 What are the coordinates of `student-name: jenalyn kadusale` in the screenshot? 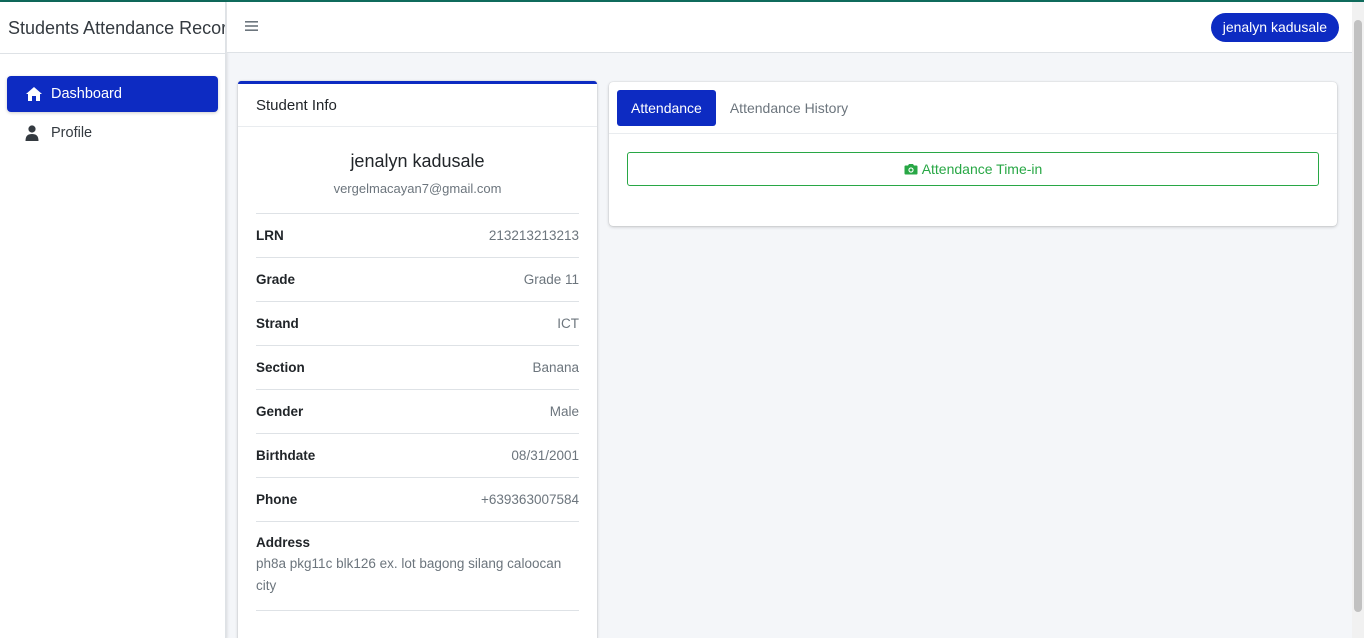 It's located at (417, 161).